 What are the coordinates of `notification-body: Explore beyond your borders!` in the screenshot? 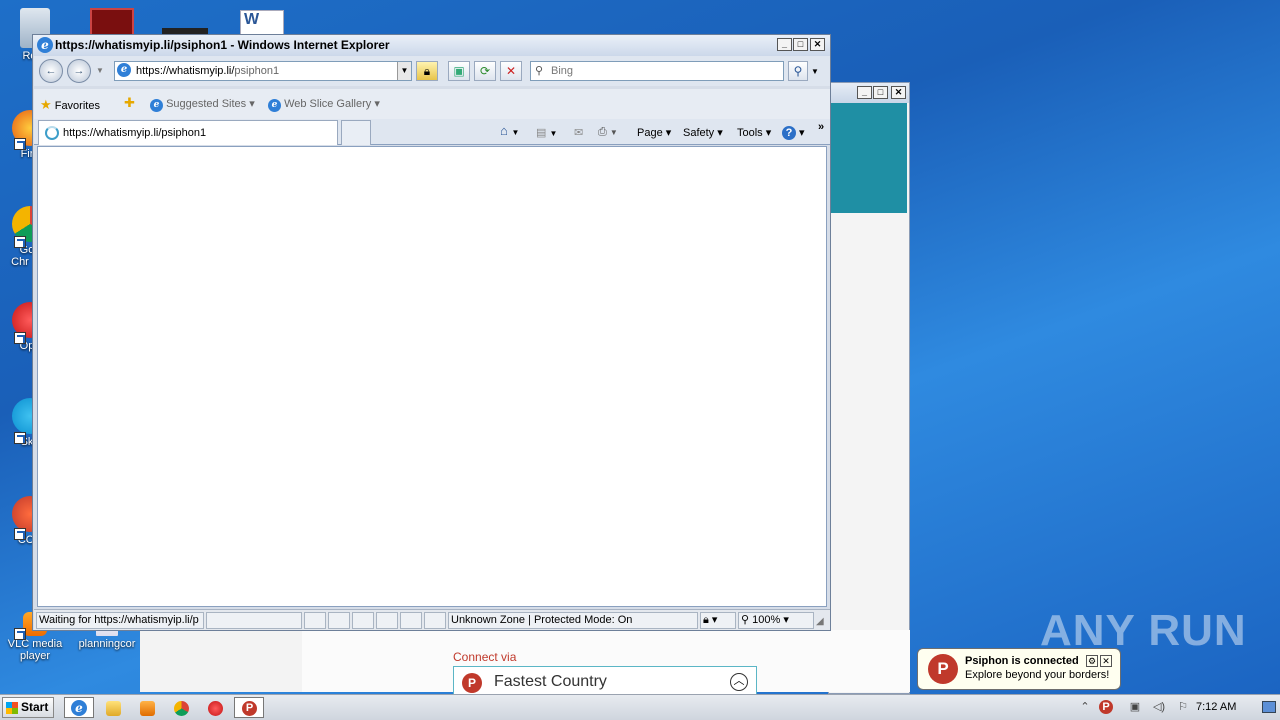 It's located at (1037, 675).